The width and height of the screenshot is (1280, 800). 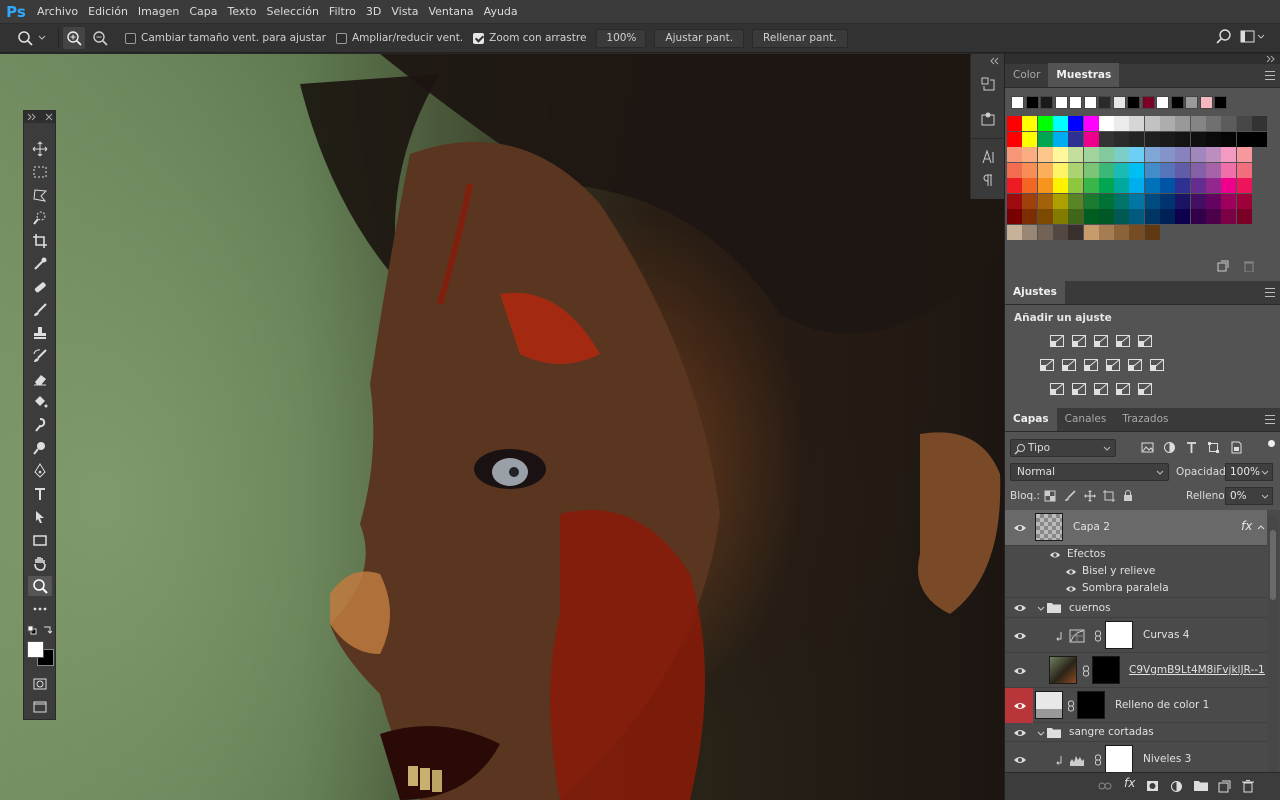 I want to click on threshold-icon, so click(x=1101, y=389).